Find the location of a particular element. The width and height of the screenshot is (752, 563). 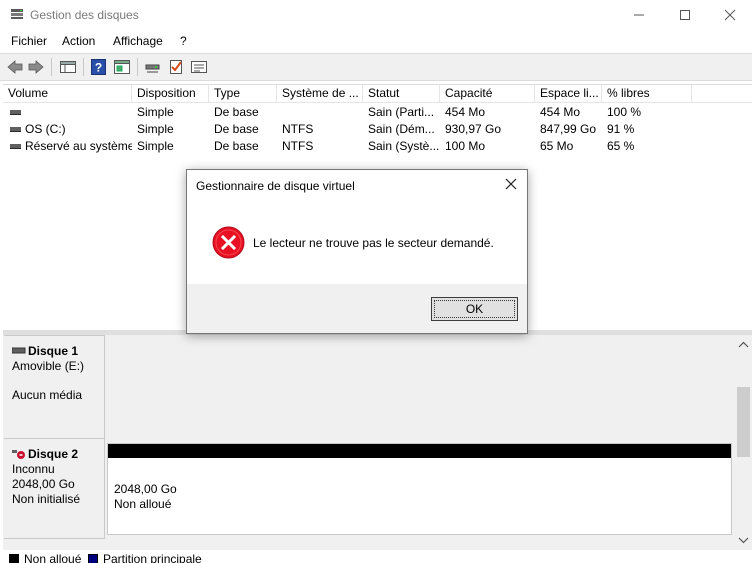

scroll-down-icon is located at coordinates (743, 540).